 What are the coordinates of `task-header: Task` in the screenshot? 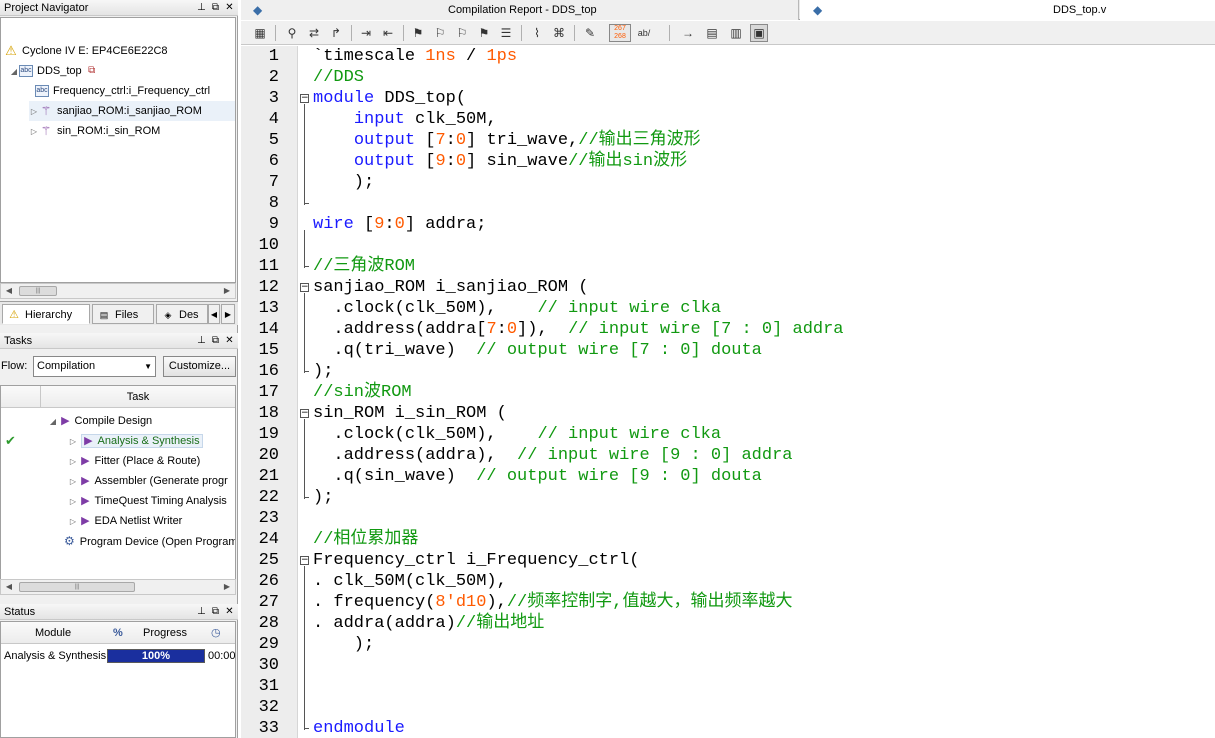 It's located at (118, 397).